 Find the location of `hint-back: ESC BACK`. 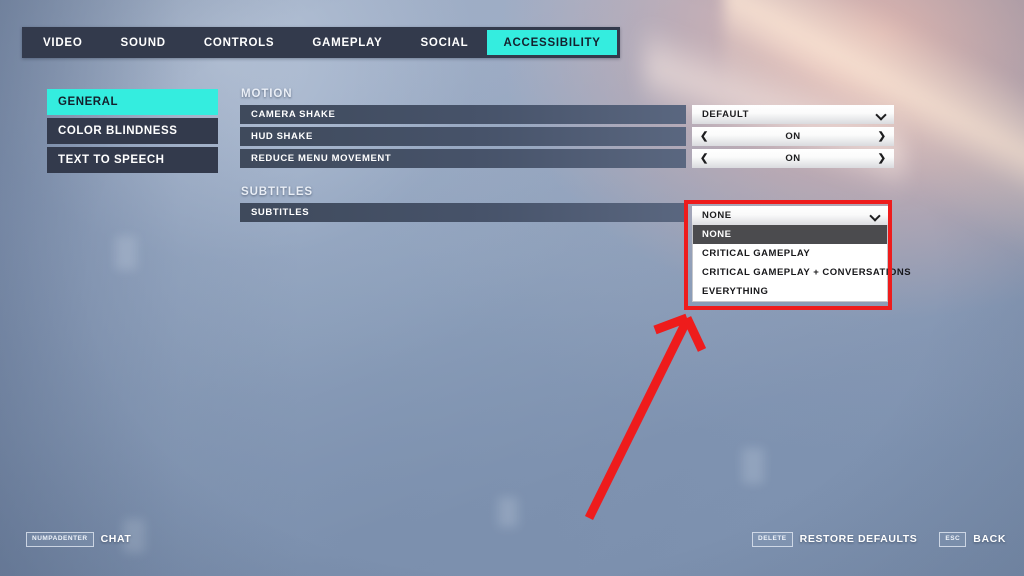

hint-back: ESC BACK is located at coordinates (972, 539).